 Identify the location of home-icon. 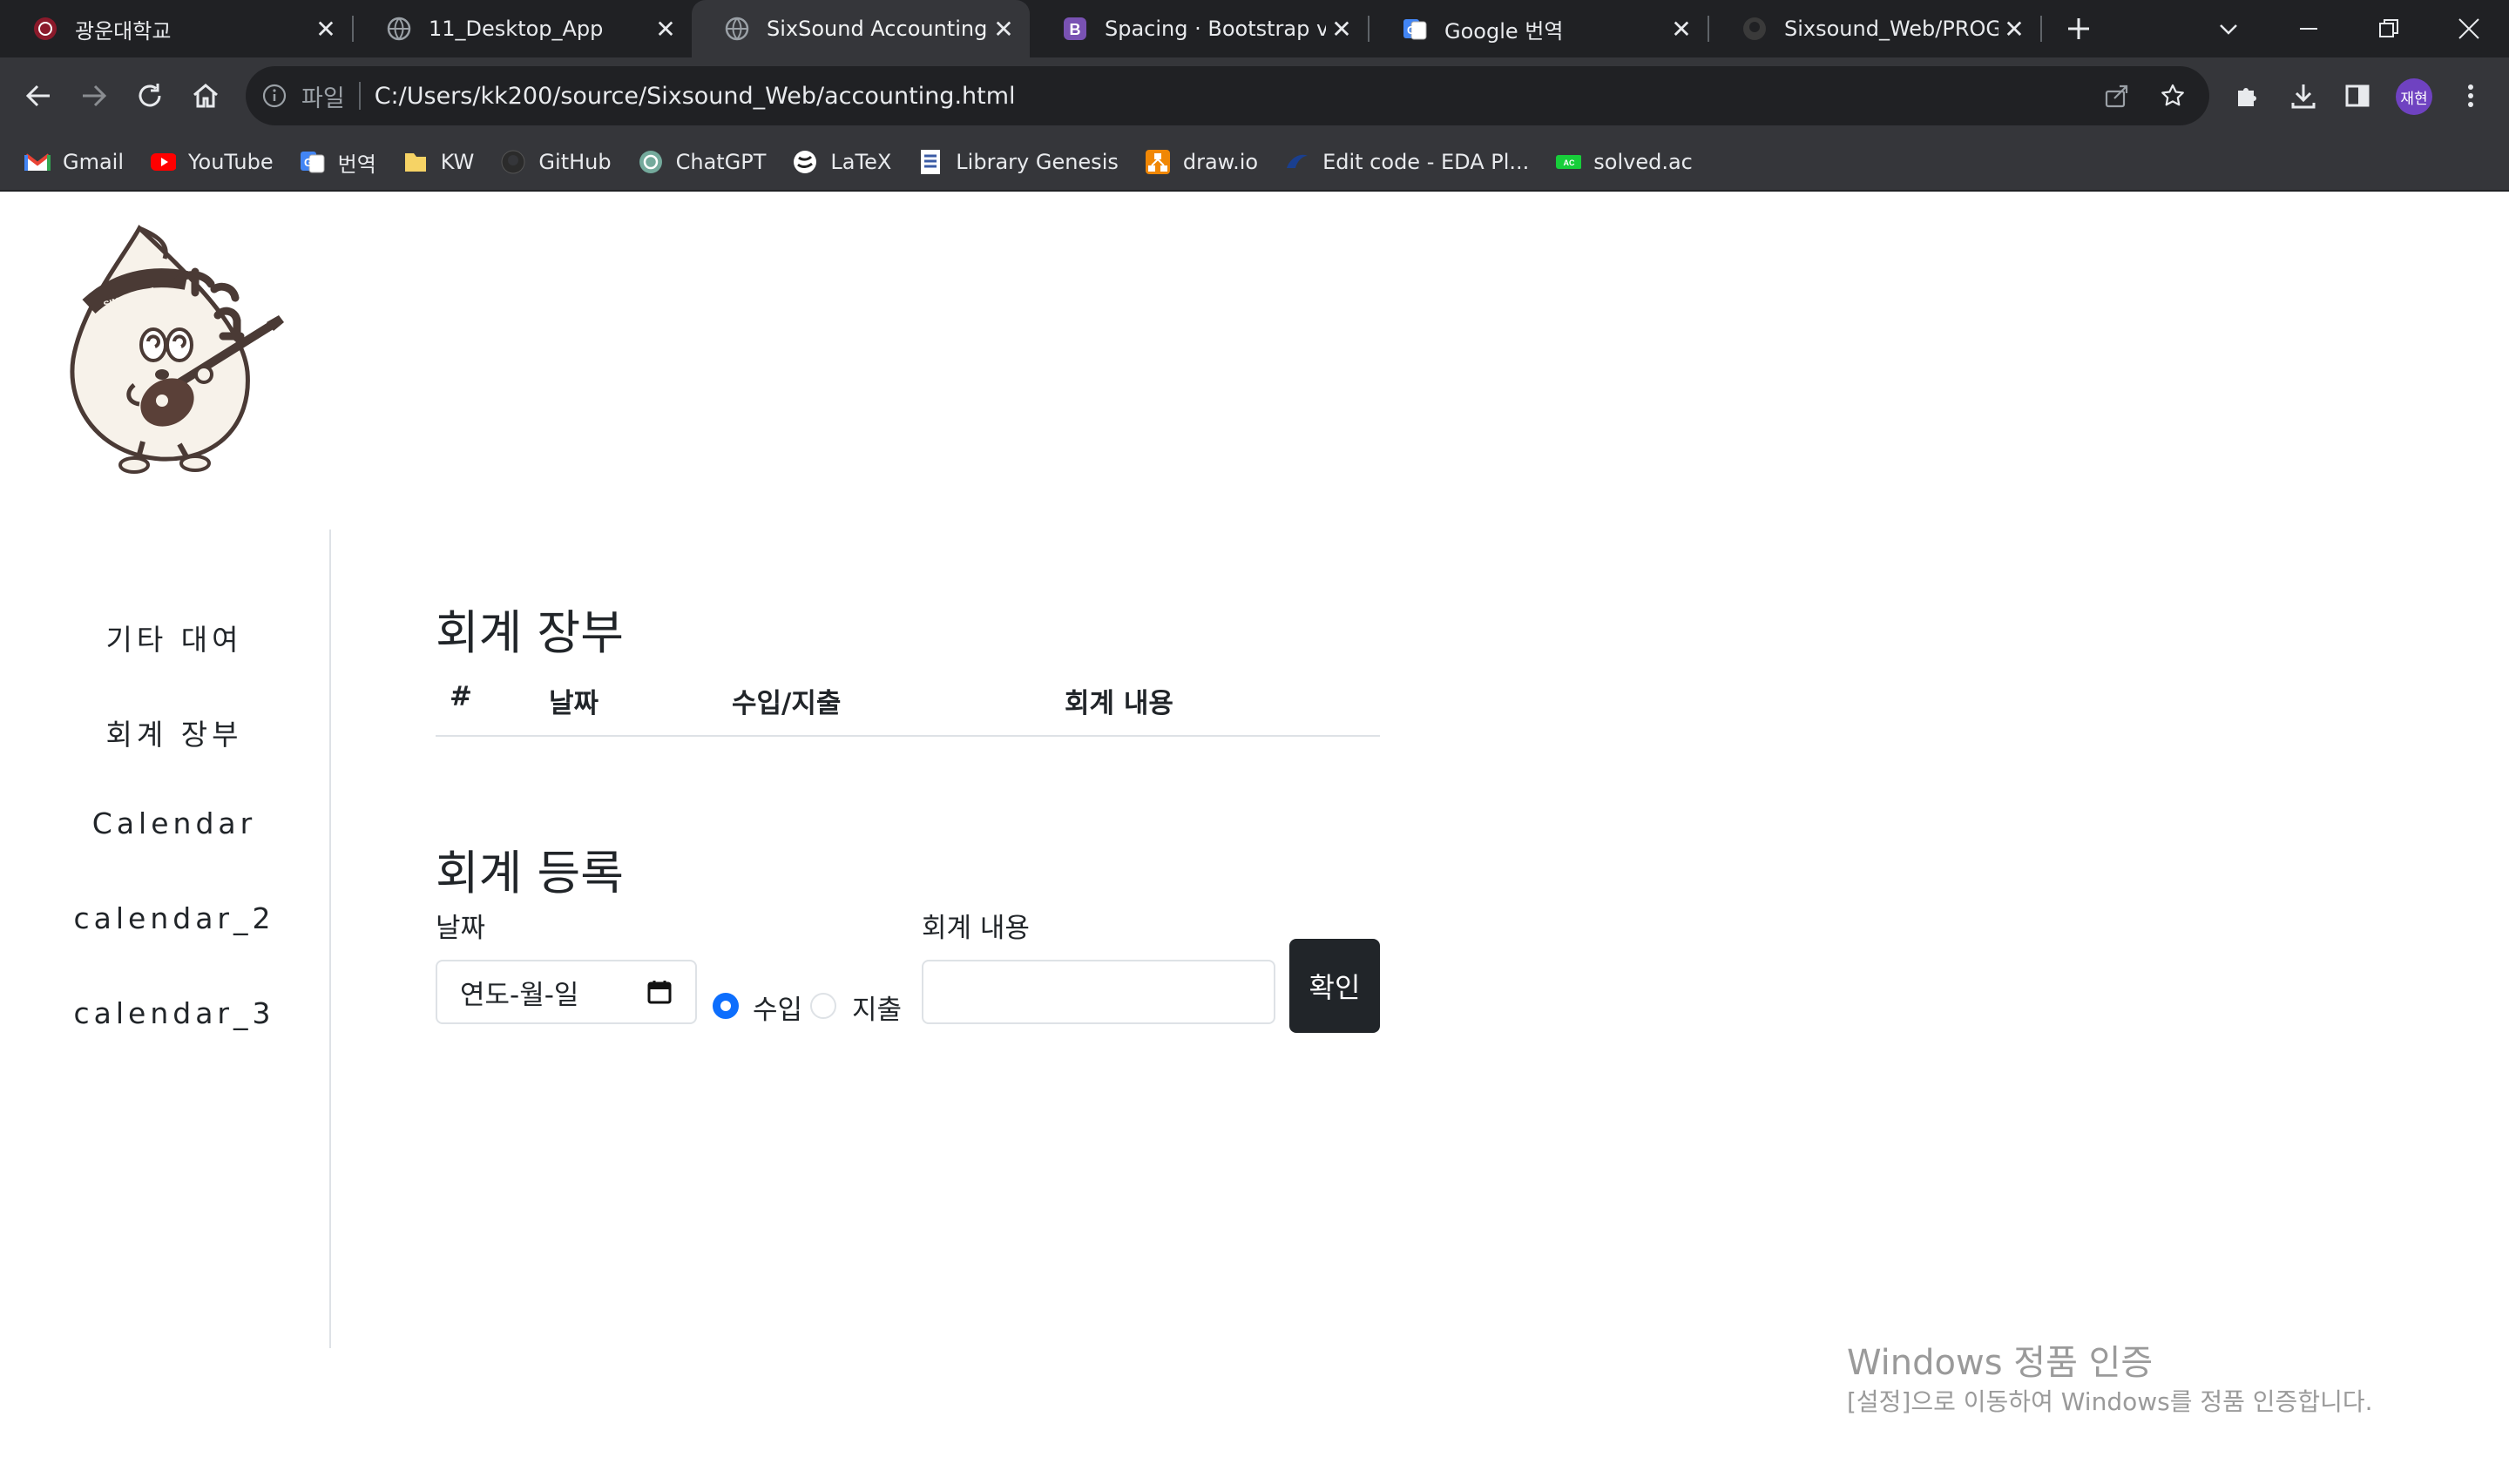
(205, 96).